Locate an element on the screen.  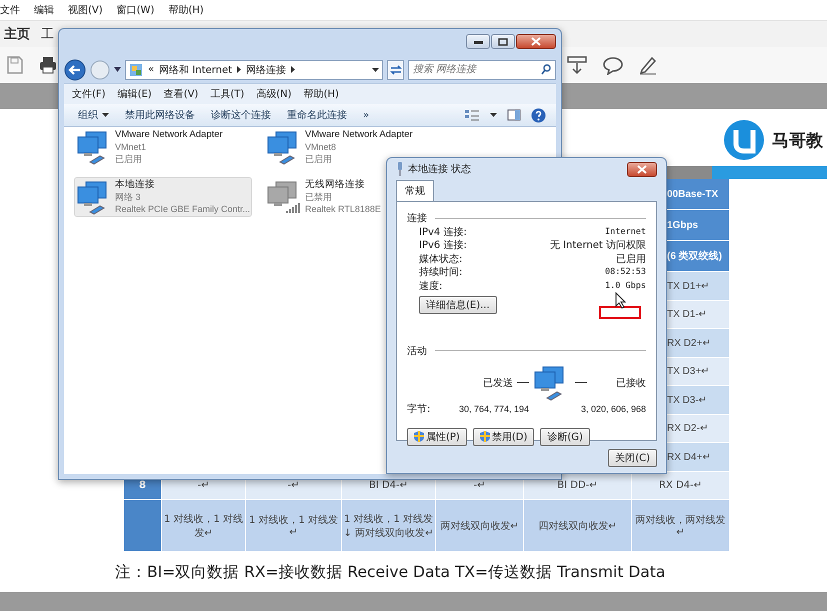
breadcrumb-item: 网络连接 is located at coordinates (266, 69).